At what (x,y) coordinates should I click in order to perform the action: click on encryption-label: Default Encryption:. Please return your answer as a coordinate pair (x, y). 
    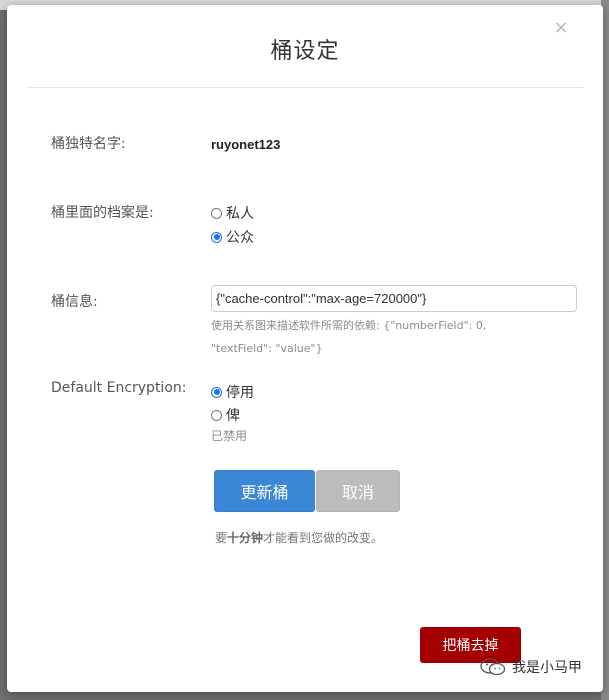
    Looking at the image, I should click on (119, 388).